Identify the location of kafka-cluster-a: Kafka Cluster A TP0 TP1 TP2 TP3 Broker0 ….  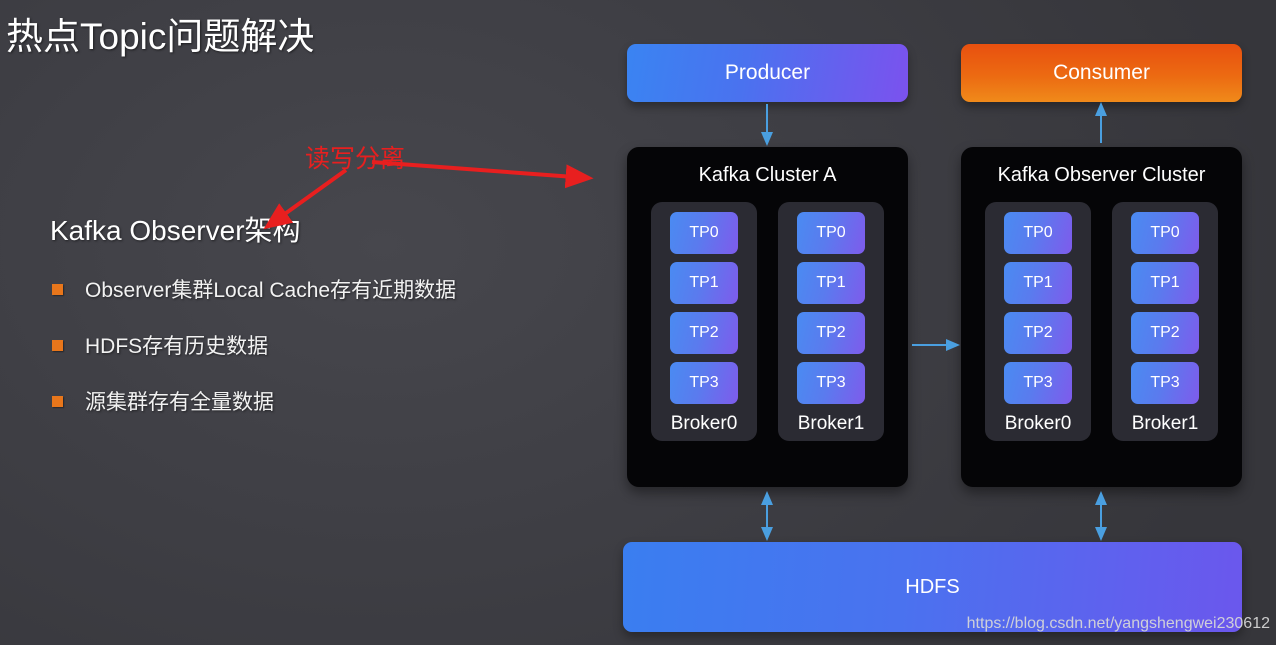
(767, 317).